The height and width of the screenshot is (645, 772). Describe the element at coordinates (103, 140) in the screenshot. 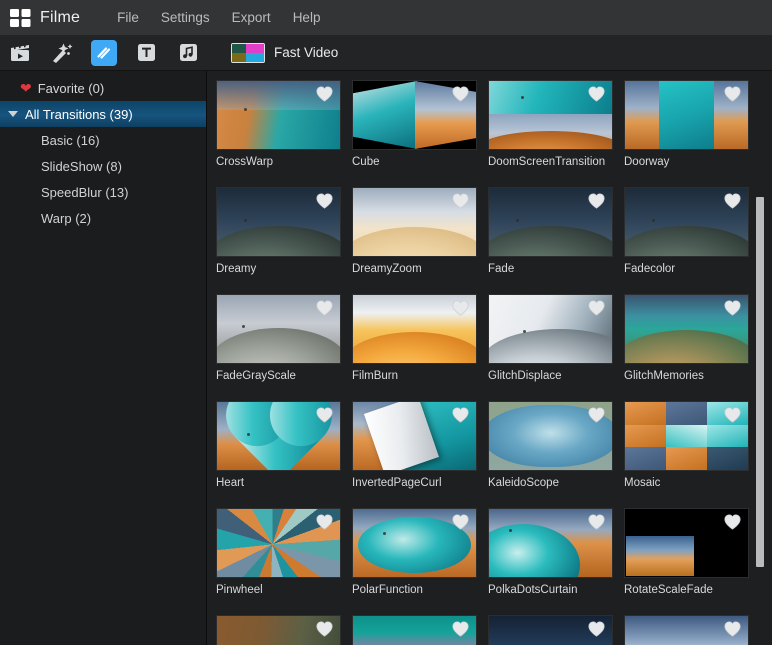

I see `sidebar-item-basic: Basic (16)` at that location.